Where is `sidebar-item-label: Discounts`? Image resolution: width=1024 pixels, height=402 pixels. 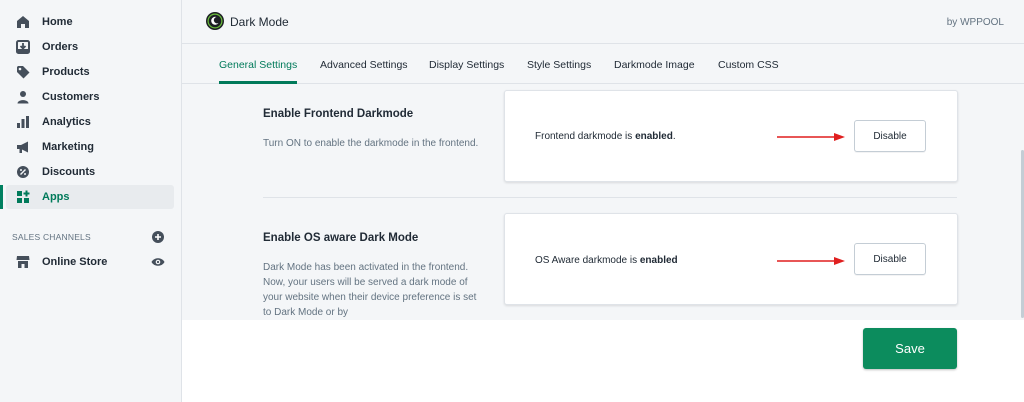
sidebar-item-label: Discounts is located at coordinates (69, 172).